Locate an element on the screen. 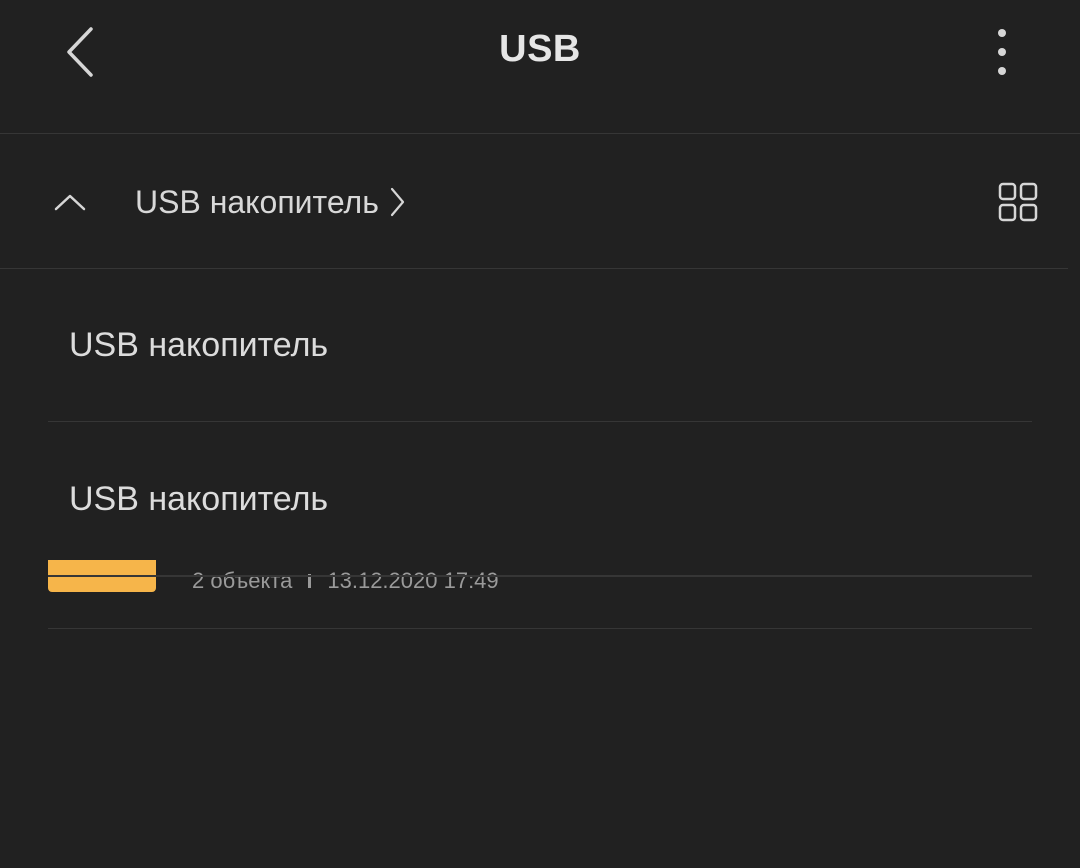  collapse-storage-button is located at coordinates (70, 202).